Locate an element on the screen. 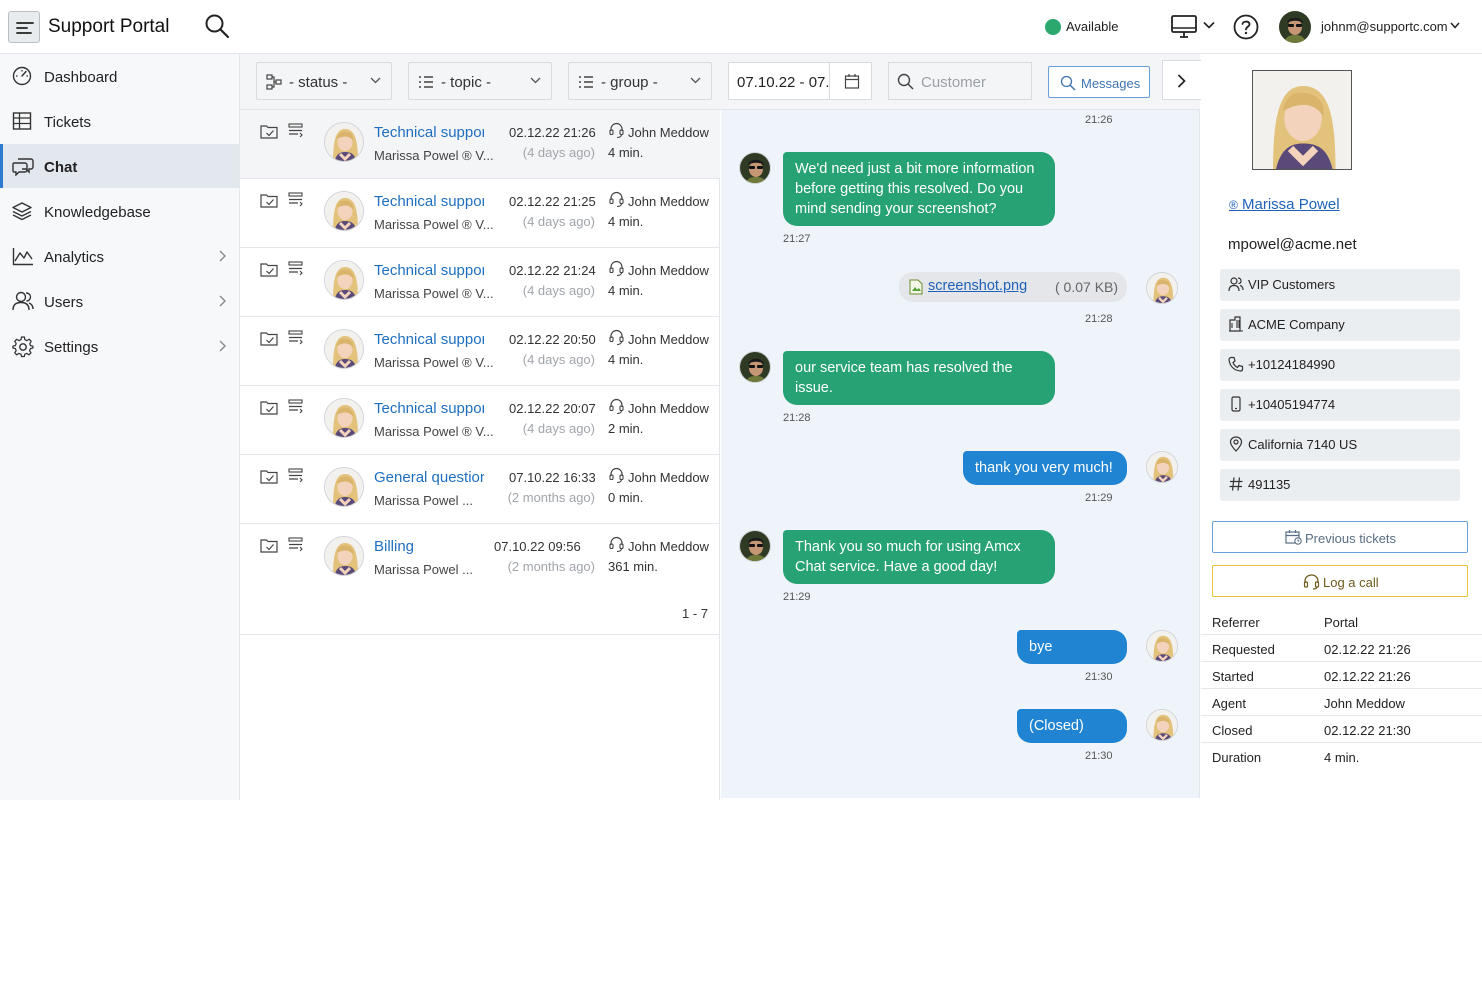 This screenshot has width=1482, height=990. customer-phone: +10124184990 is located at coordinates (1340, 365).